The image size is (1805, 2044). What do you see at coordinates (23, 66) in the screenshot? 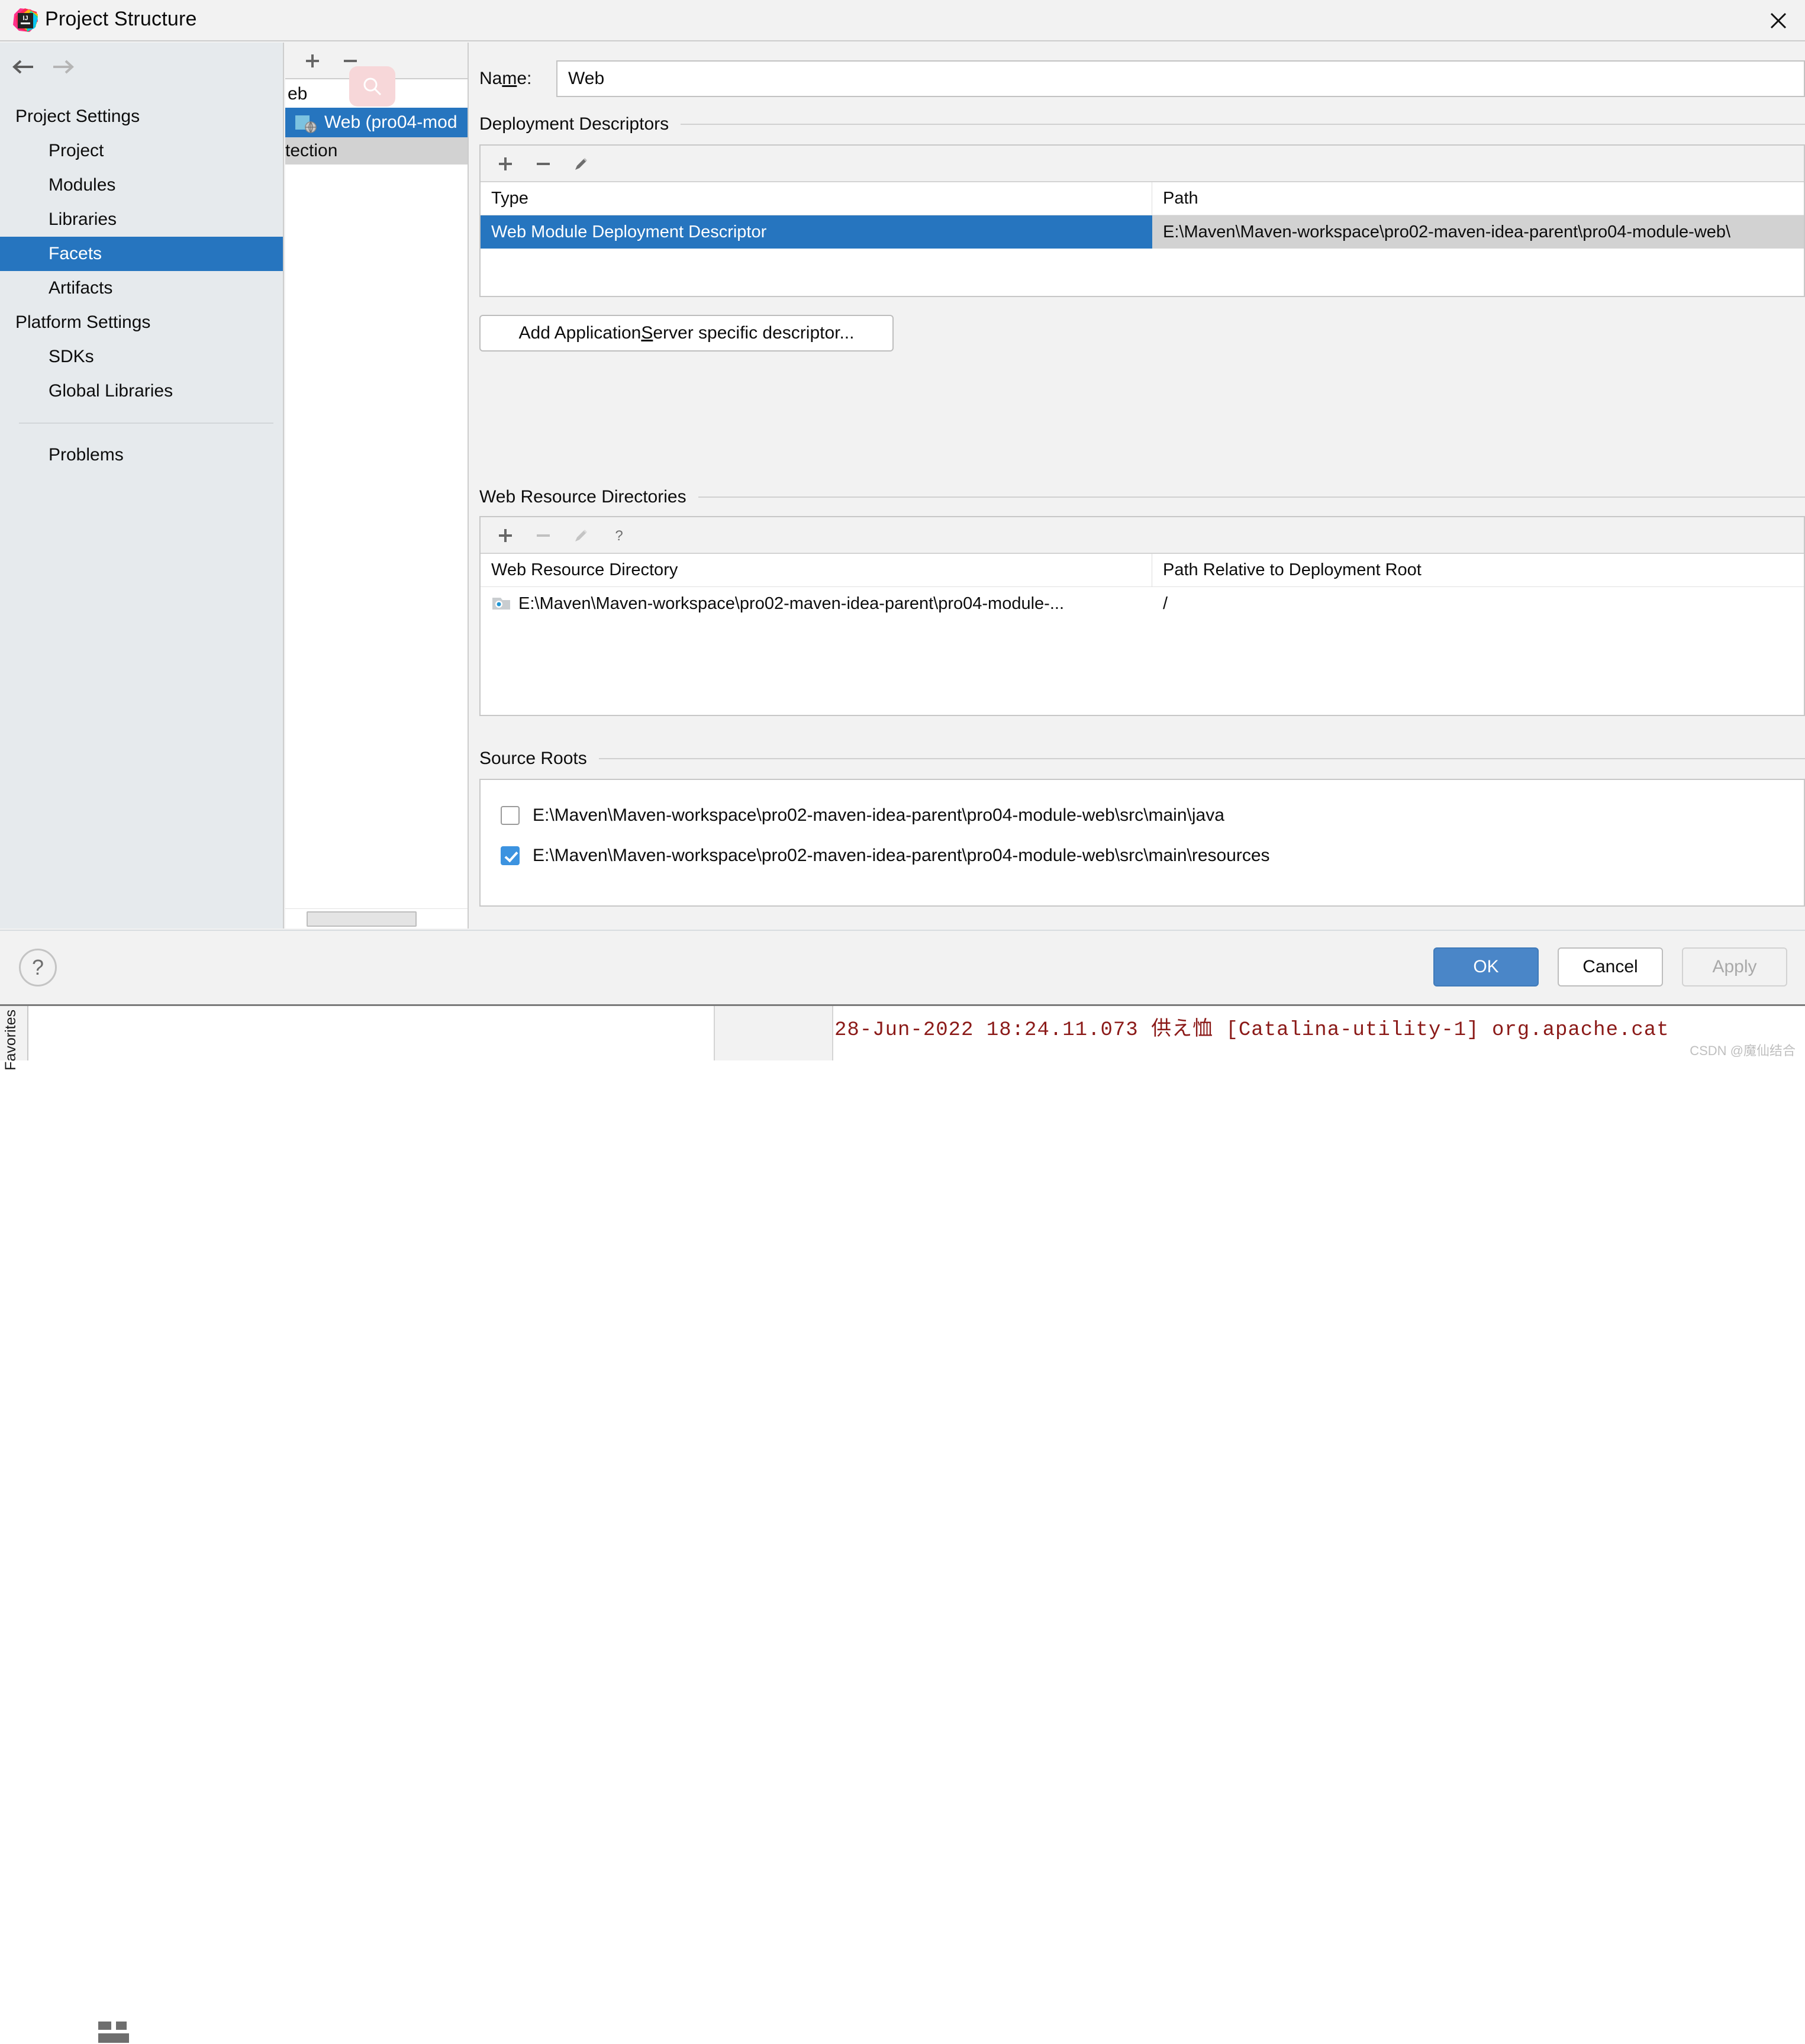
I see `arrow-left-icon` at bounding box center [23, 66].